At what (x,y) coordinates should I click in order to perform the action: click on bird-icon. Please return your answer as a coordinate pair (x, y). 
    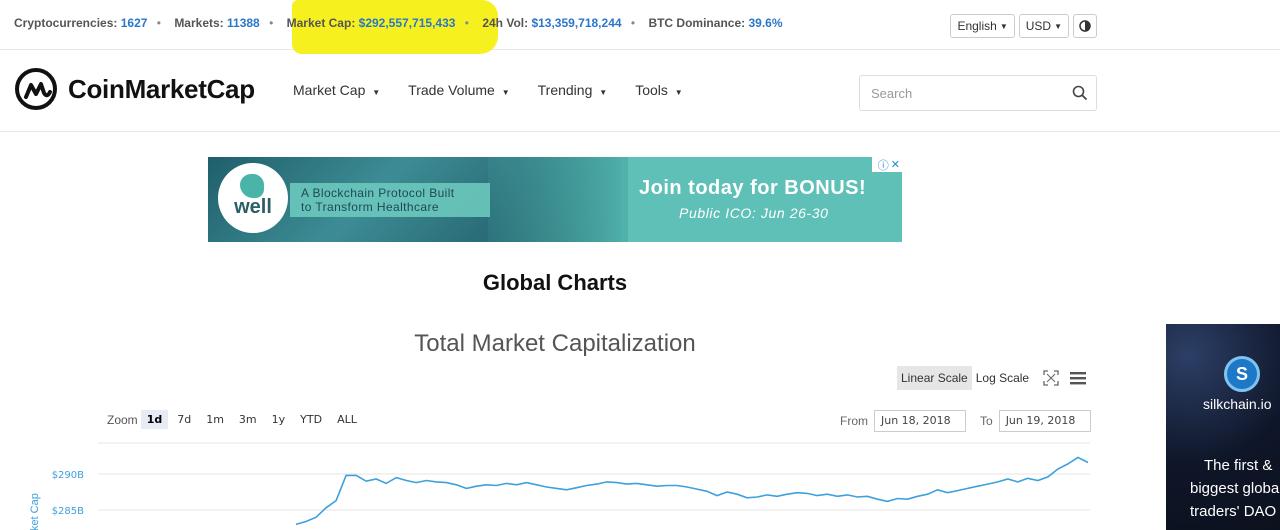
    Looking at the image, I should click on (252, 186).